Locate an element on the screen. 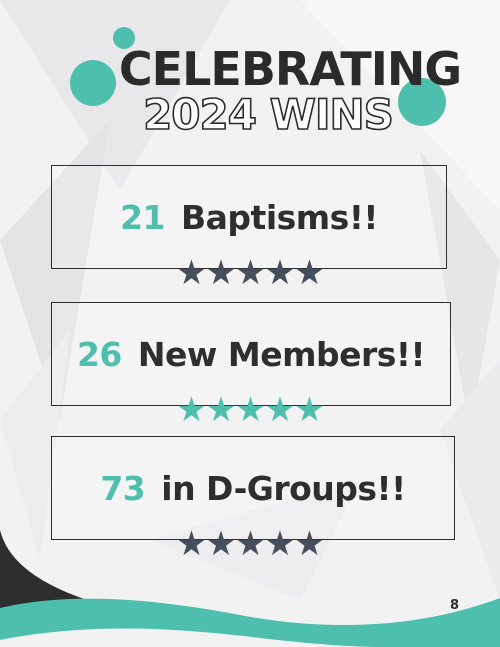 This screenshot has width=500, height=647. win-label: Baptisms!! is located at coordinates (279, 217).